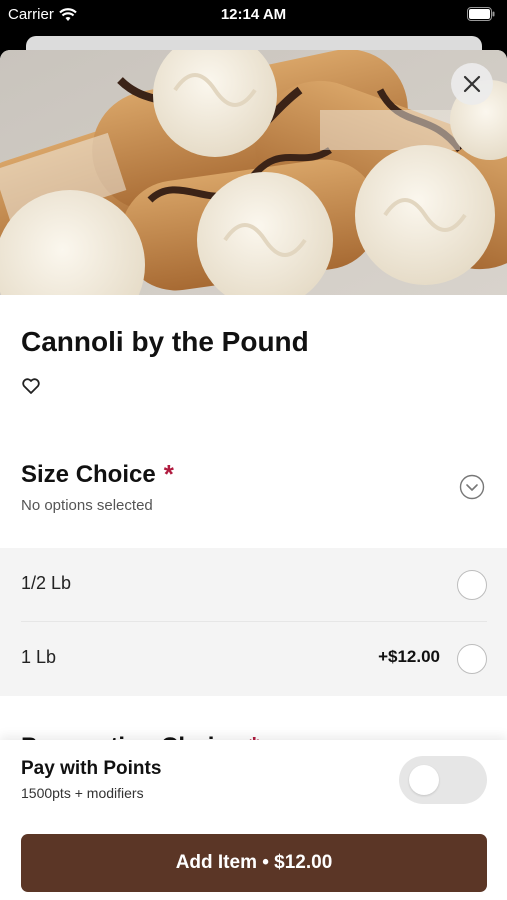 The image size is (507, 900). Describe the element at coordinates (165, 341) in the screenshot. I see `item-title: Cannoli by the Pound` at that location.